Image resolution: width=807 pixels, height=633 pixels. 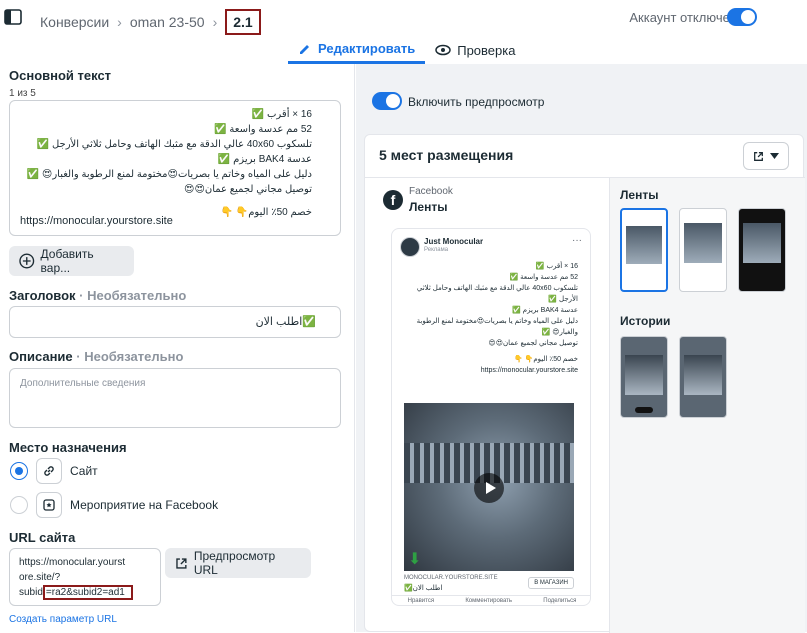 What do you see at coordinates (742, 17) in the screenshot?
I see `account-toggle` at bounding box center [742, 17].